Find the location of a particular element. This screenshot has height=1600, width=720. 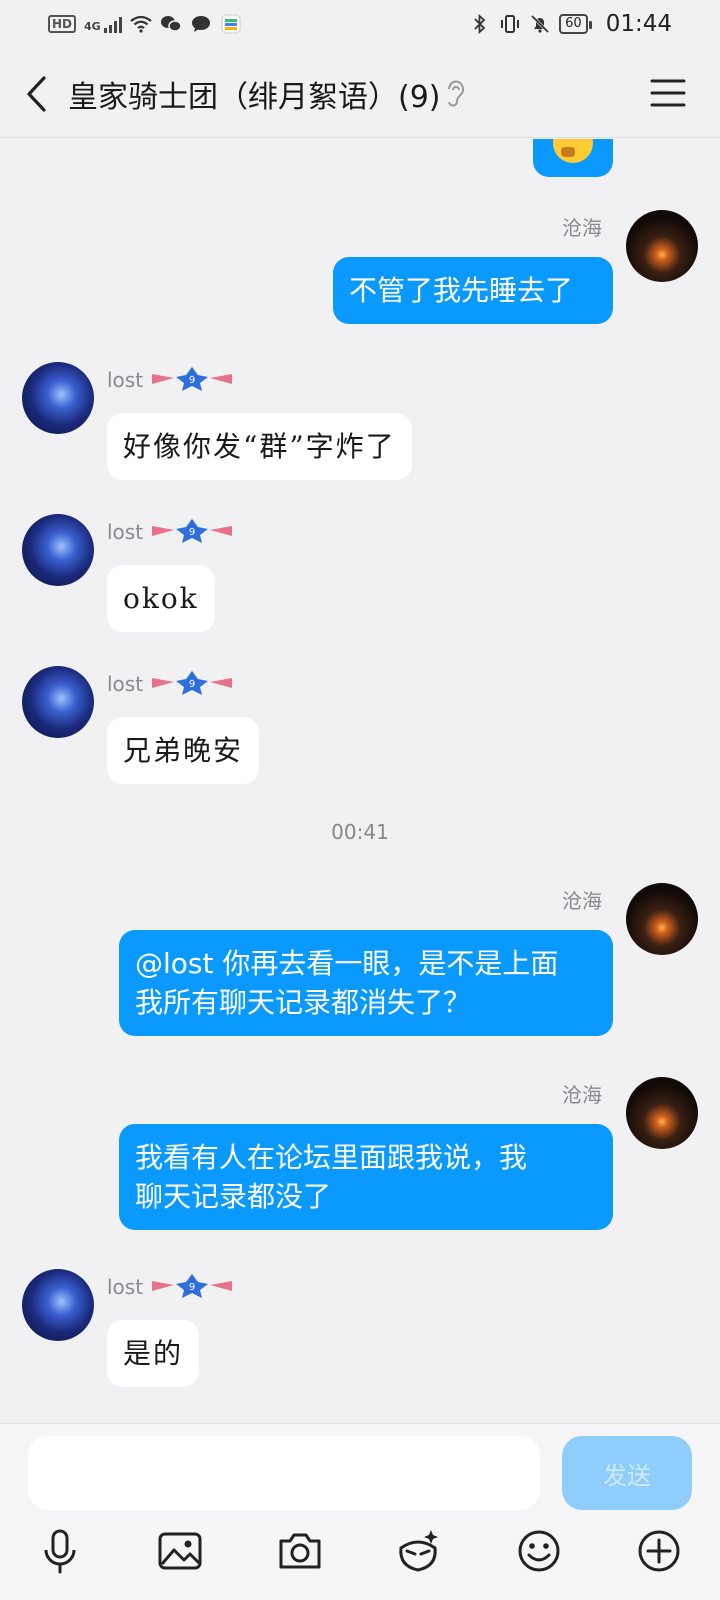

message-bubble-outgoing is located at coordinates (573, 158).